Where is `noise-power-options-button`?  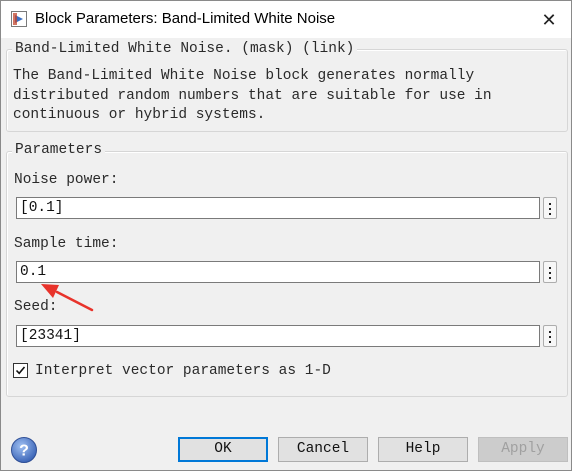 noise-power-options-button is located at coordinates (550, 208).